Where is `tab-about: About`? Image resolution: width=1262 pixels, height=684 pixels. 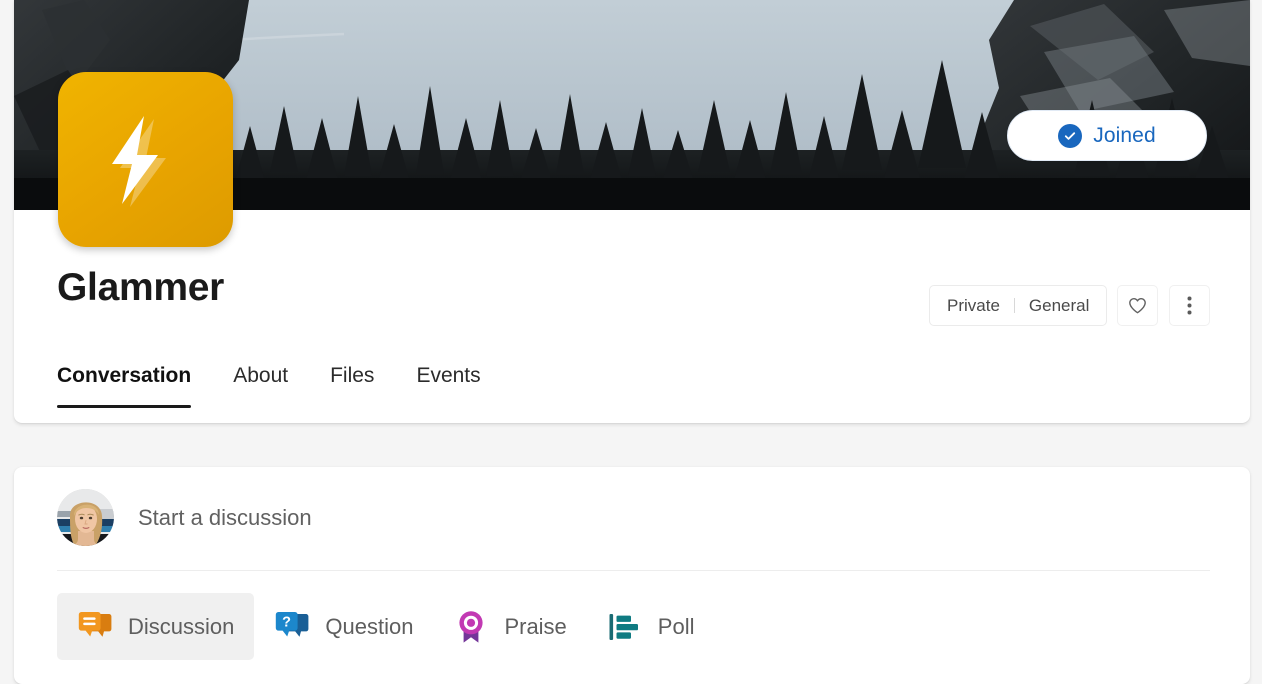
tab-about: About is located at coordinates (260, 385).